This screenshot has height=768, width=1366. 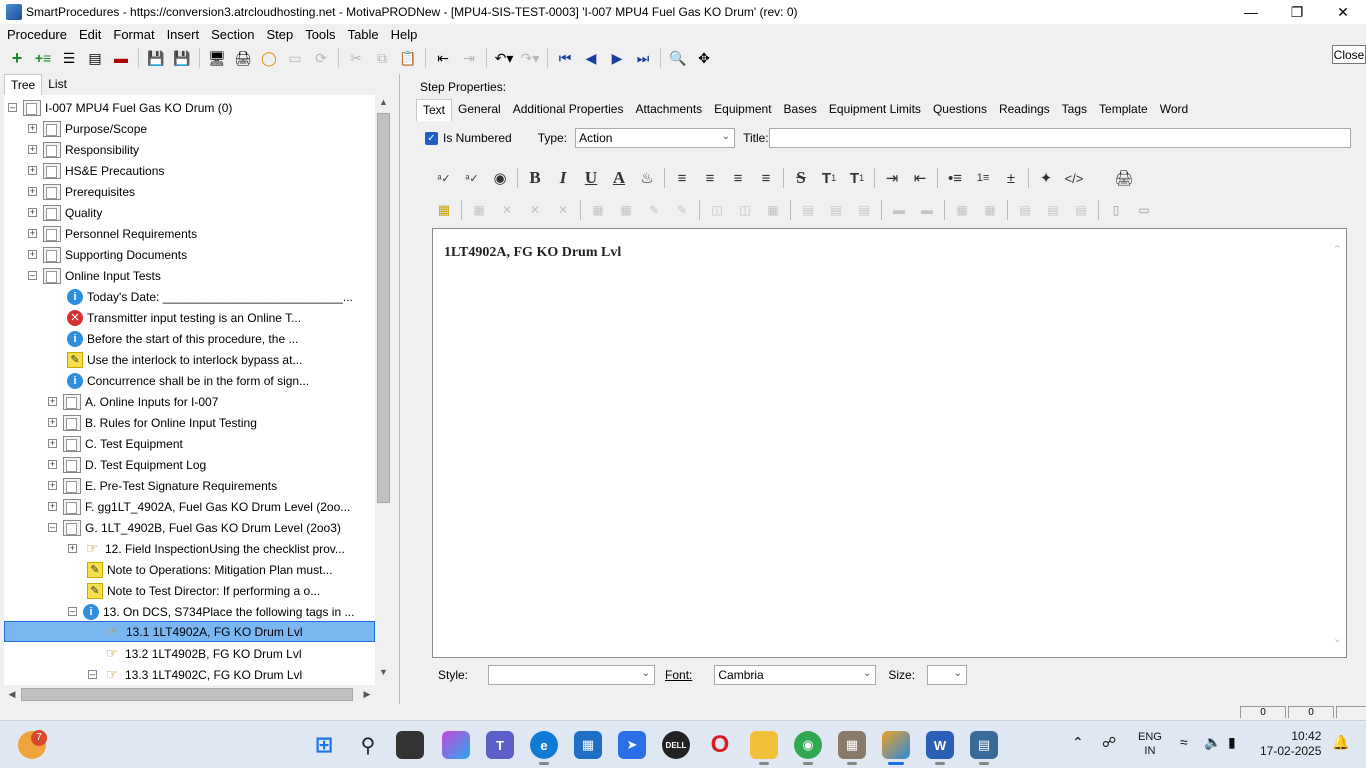 I want to click on first-icon: ⏮, so click(x=565, y=58).